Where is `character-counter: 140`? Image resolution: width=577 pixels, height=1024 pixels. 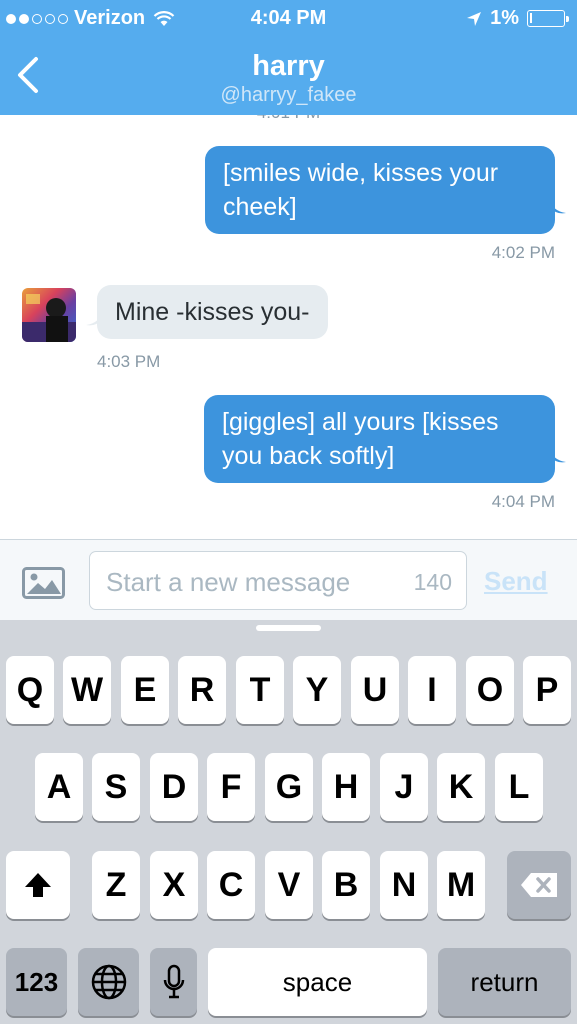
character-counter: 140 is located at coordinates (432, 582).